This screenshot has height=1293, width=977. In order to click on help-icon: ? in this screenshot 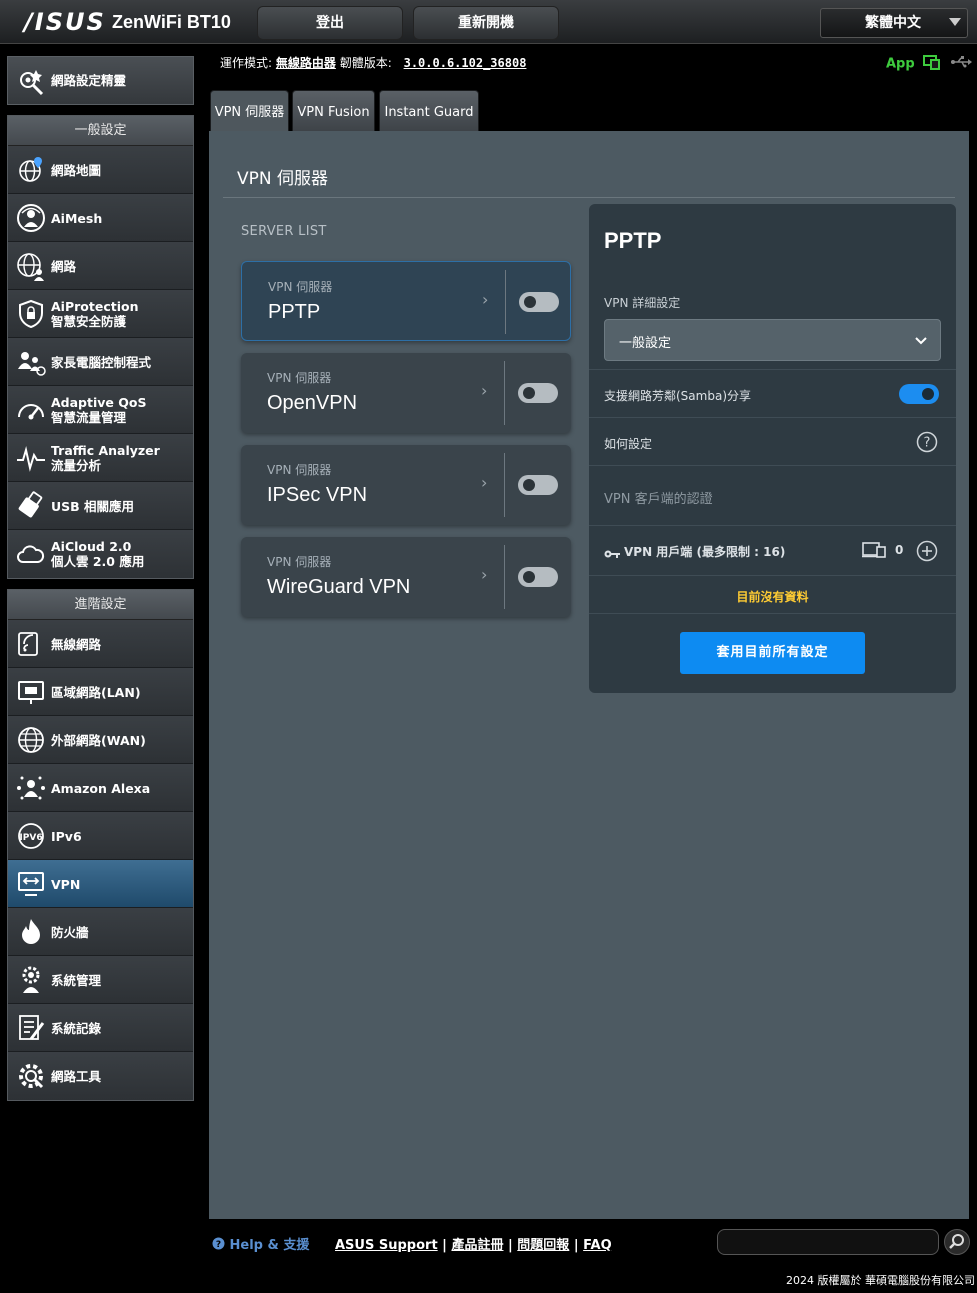, I will do `click(927, 444)`.